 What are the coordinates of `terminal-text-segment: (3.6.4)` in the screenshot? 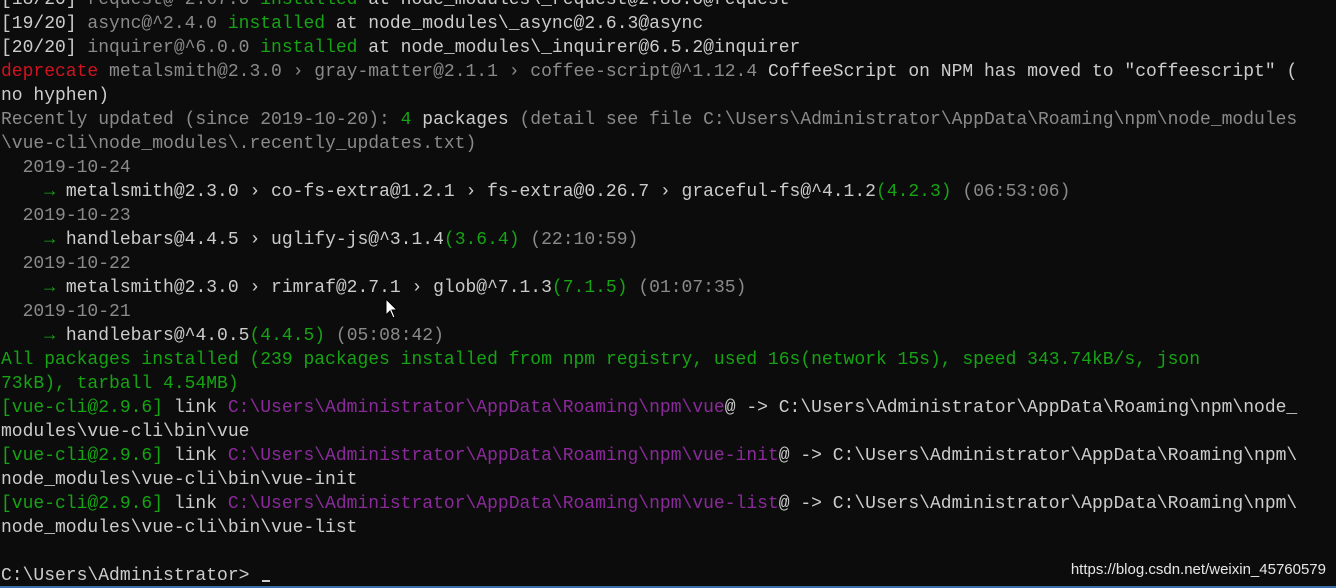 It's located at (481, 240).